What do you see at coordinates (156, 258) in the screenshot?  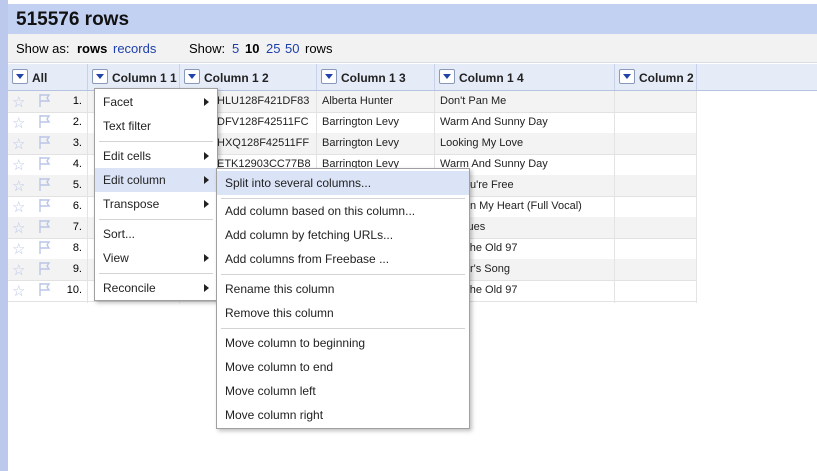 I see `menu-item-view: View` at bounding box center [156, 258].